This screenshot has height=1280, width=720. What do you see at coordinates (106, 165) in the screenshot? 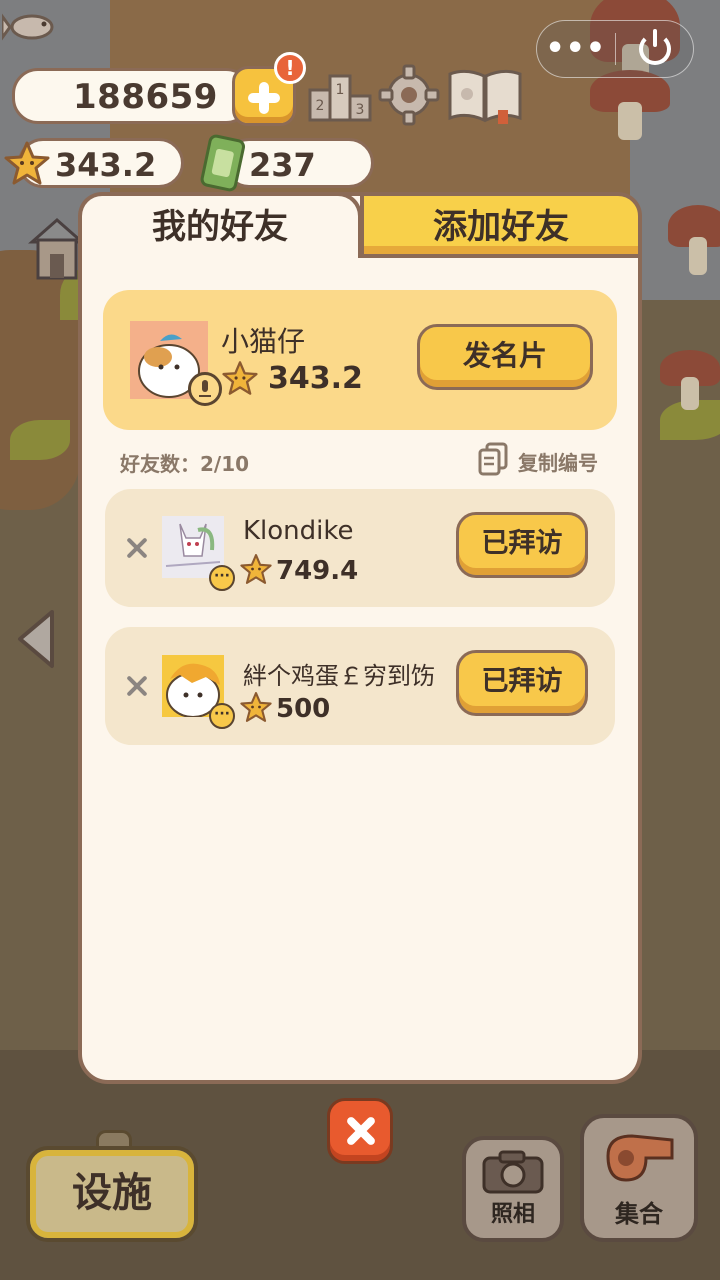
I see `star-value: 343.2` at bounding box center [106, 165].